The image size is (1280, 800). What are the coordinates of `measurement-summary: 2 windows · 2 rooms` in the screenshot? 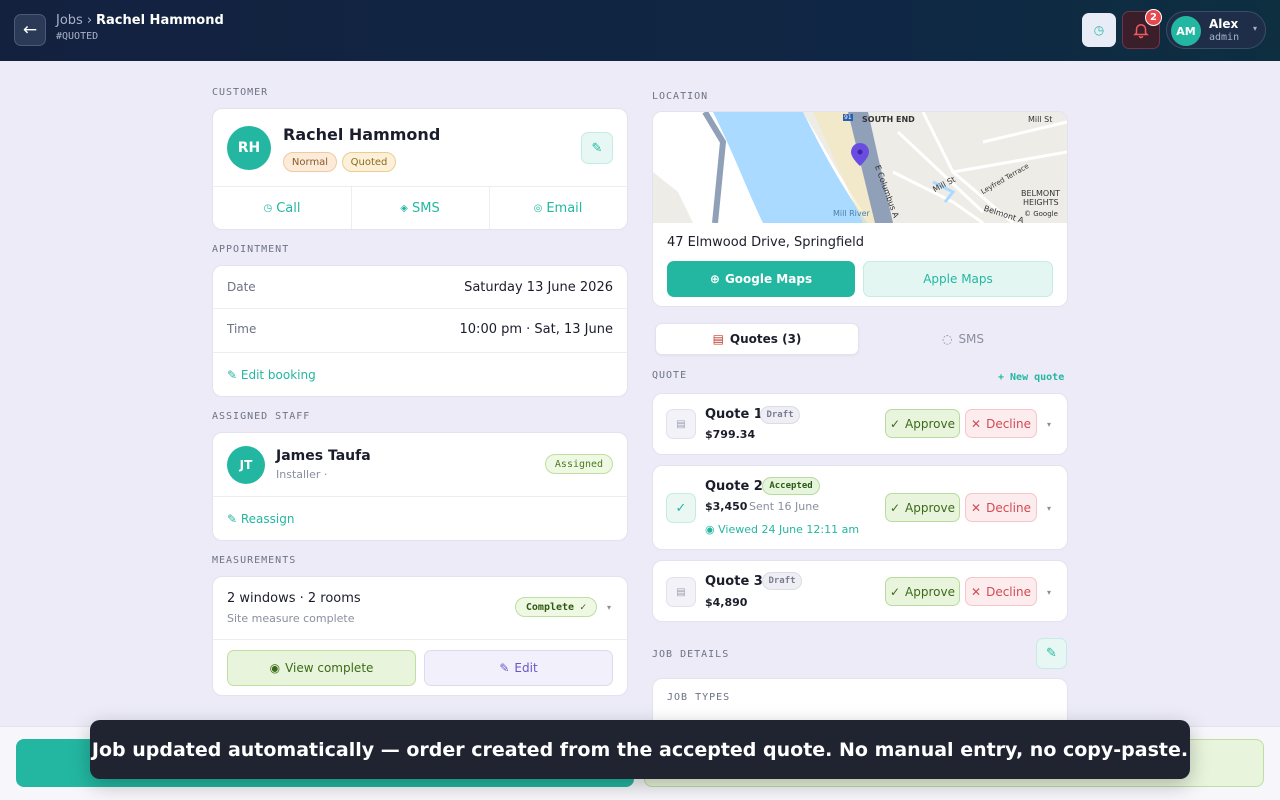 It's located at (294, 598).